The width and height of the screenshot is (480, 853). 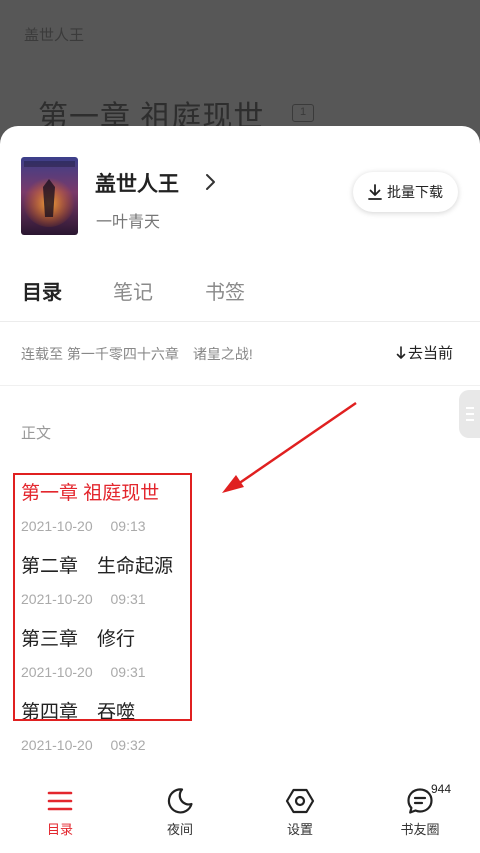 I want to click on community-count-badge: 944, so click(x=441, y=789).